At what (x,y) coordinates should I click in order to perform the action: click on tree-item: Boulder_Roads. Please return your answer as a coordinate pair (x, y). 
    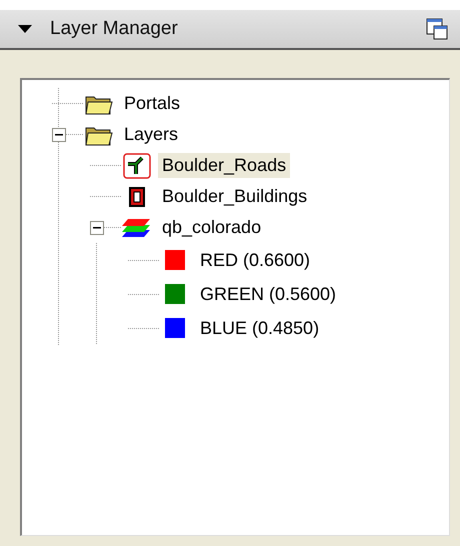
    Looking at the image, I should click on (224, 165).